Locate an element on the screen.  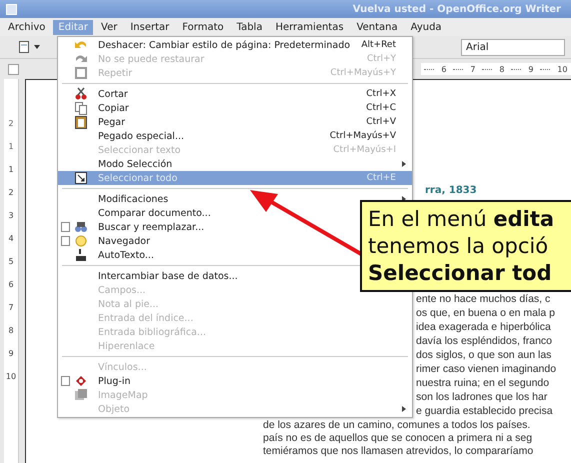
menu-item: Herramientas is located at coordinates (309, 27).